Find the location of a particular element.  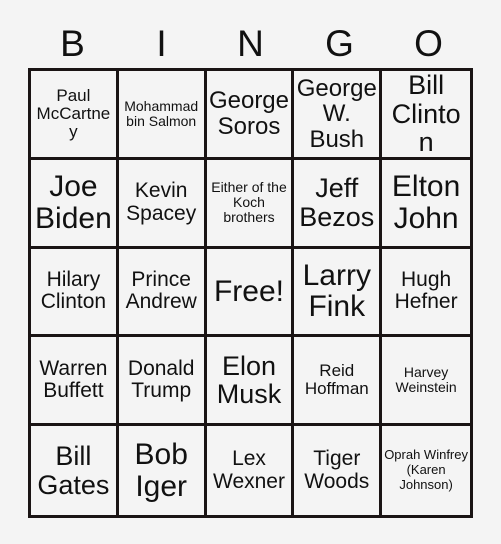

bingo-cell-label: Kevin Spacey is located at coordinates (161, 202).